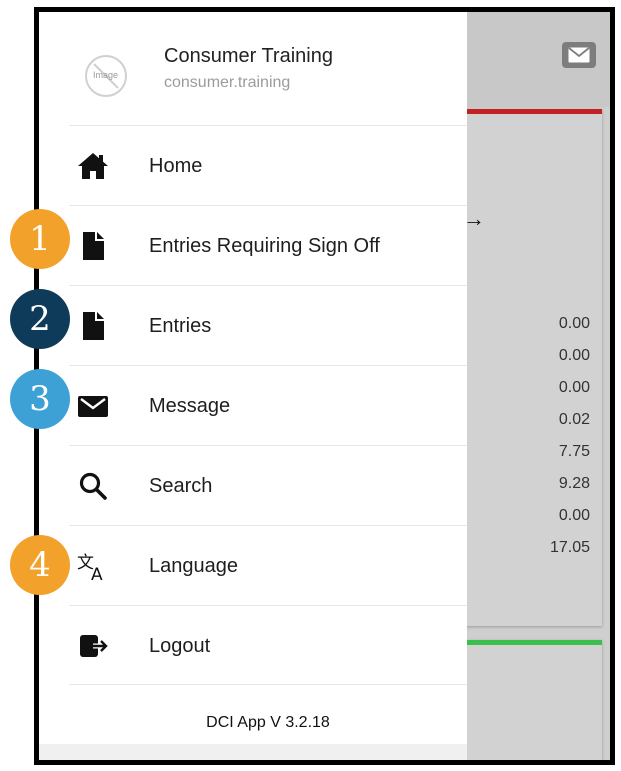  I want to click on value-cell: 0.02, so click(574, 419).